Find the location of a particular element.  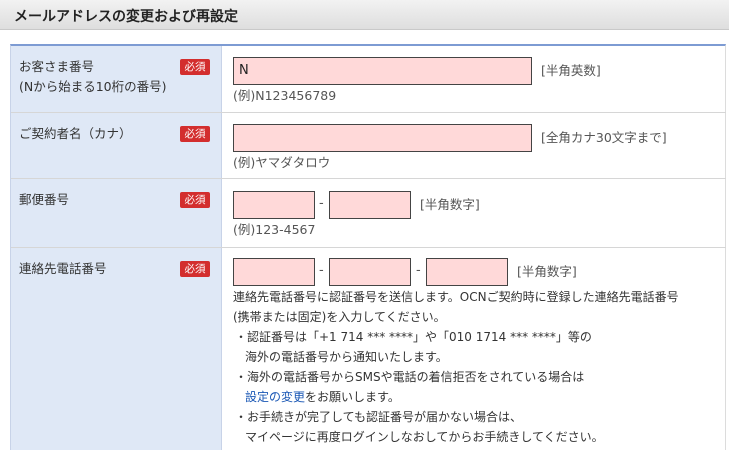

contractor-name-label: ご契約者名（カナ） is located at coordinates (75, 133).